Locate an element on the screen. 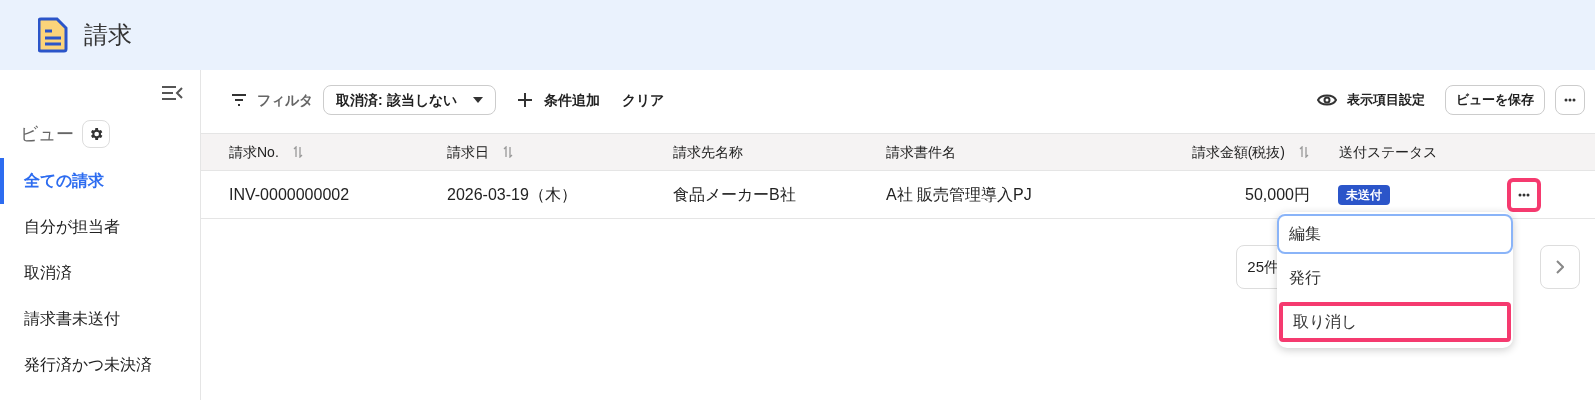 This screenshot has height=400, width=1595. table-cell-text: INV-0000000002 is located at coordinates (289, 194).